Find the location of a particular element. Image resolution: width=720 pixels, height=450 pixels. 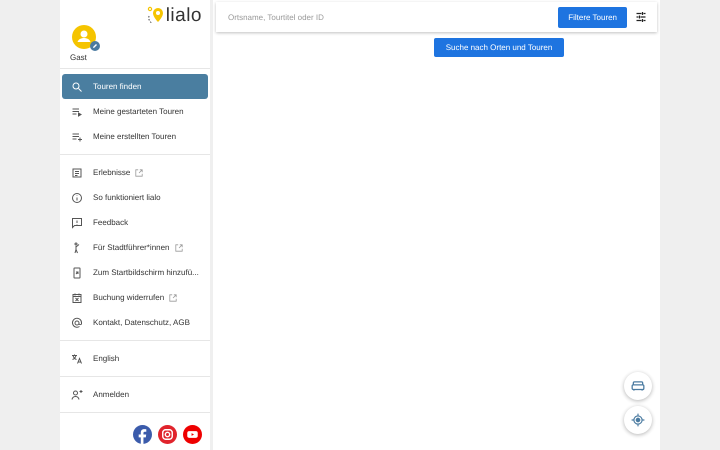

menu-item: Buchung widerrufen is located at coordinates (135, 297).